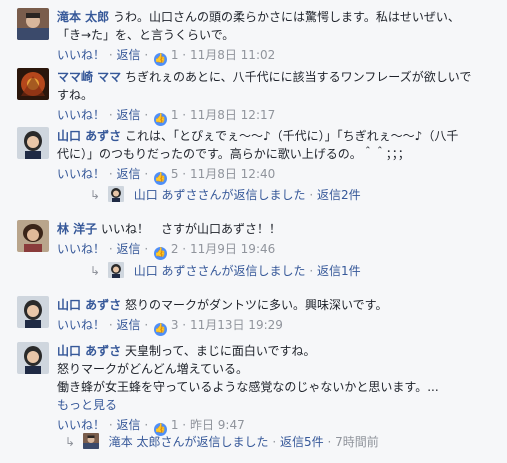  What do you see at coordinates (89, 77) in the screenshot?
I see `comment-author: ママ崎 ママ` at bounding box center [89, 77].